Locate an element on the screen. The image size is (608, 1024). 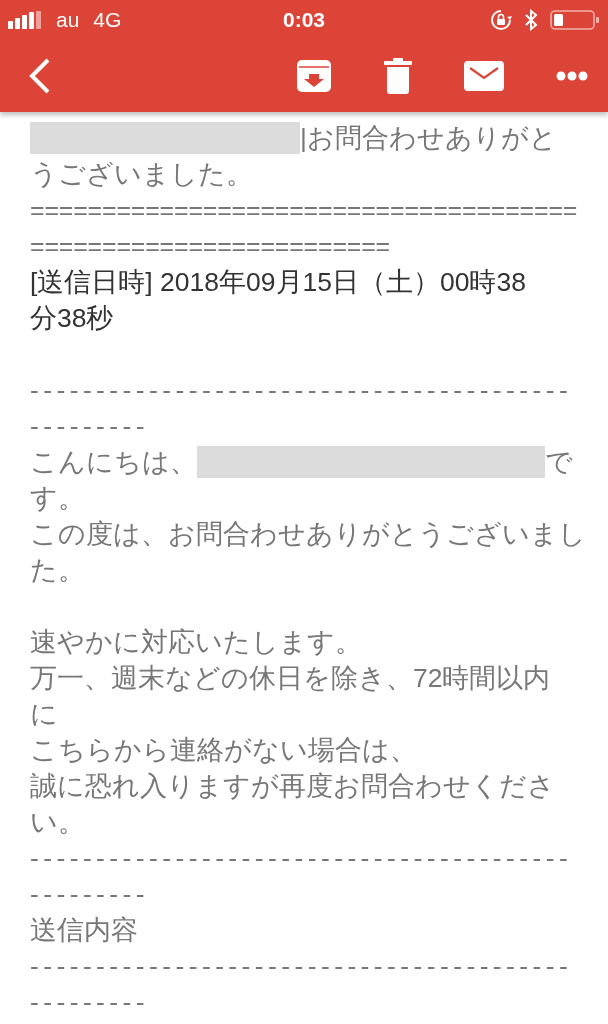
message-text: い。 is located at coordinates (57, 822).